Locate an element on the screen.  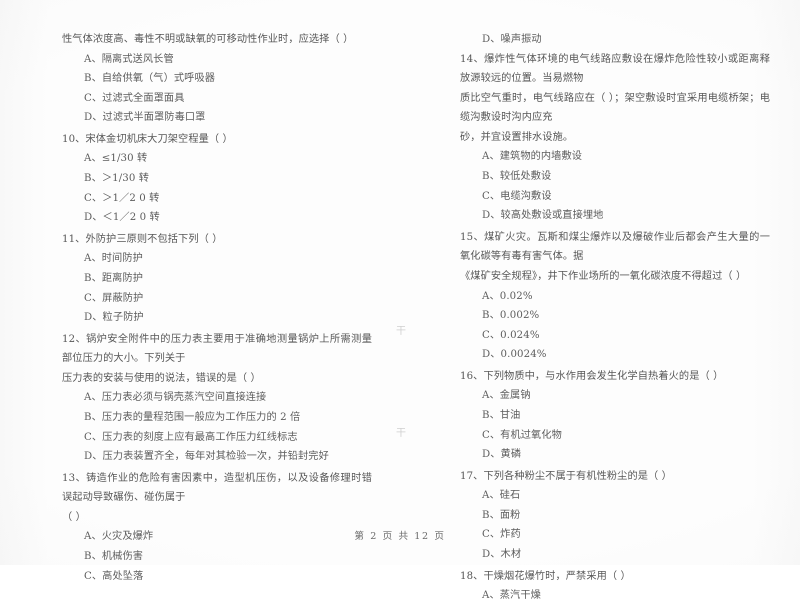
question-stem: 17、下列各种粉尘不属于有机性粉尘的是（ ） is located at coordinates (566, 476).